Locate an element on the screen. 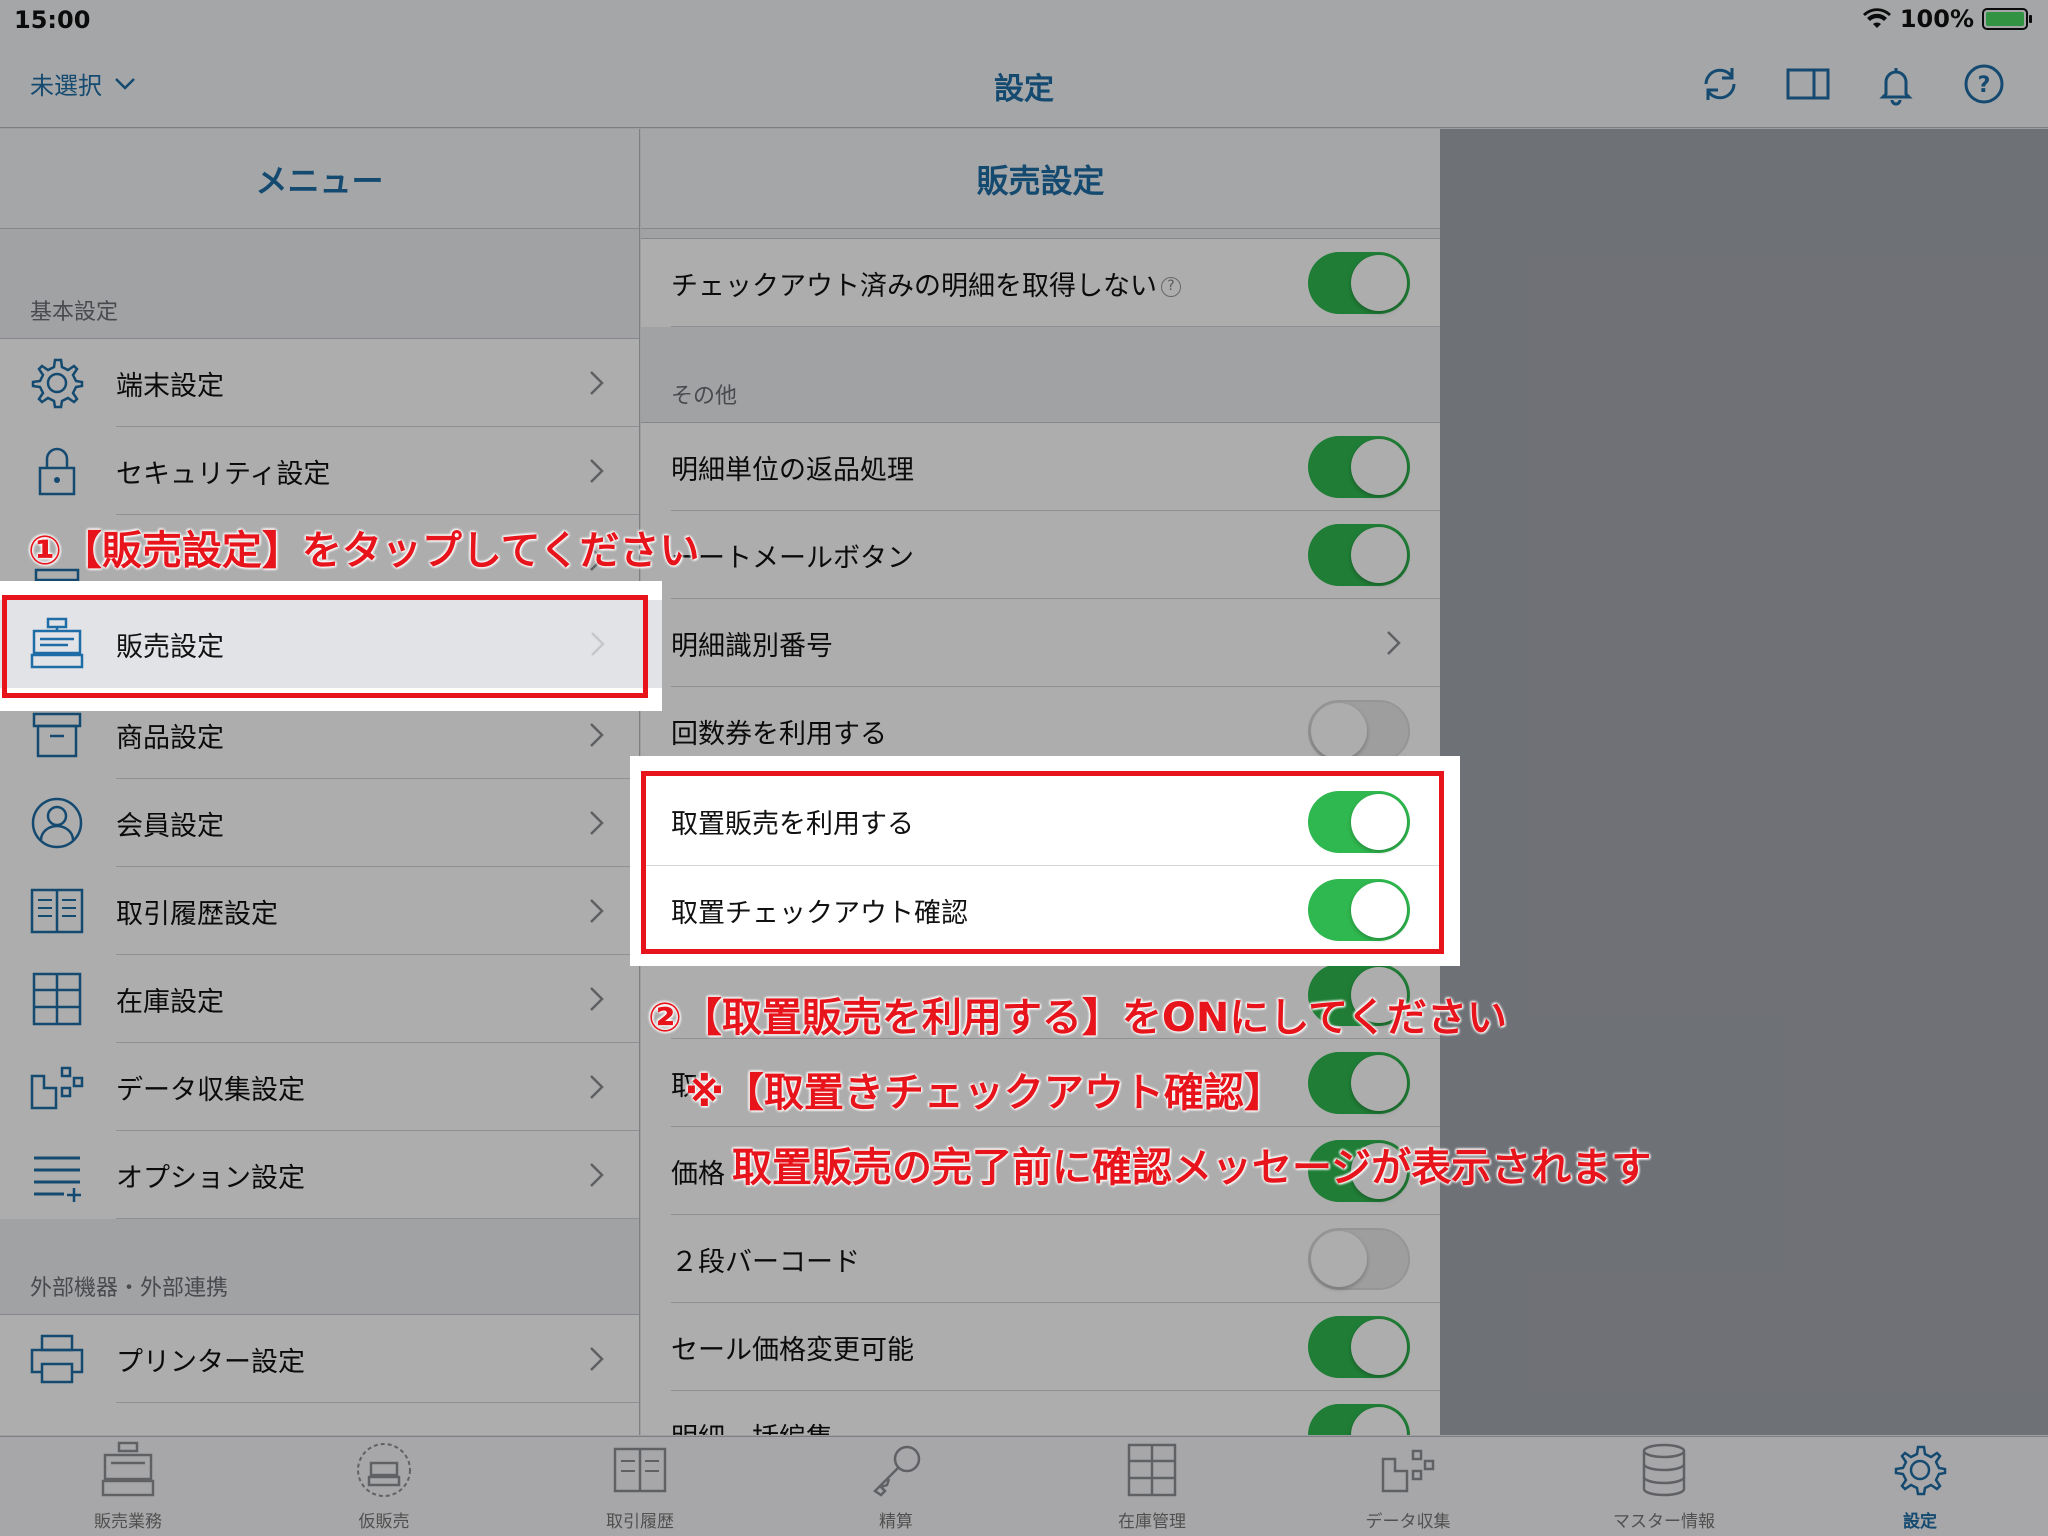 The height and width of the screenshot is (1536, 2048). annotation-step1: ①【販売設定】をタップしてください is located at coordinates (364, 551).